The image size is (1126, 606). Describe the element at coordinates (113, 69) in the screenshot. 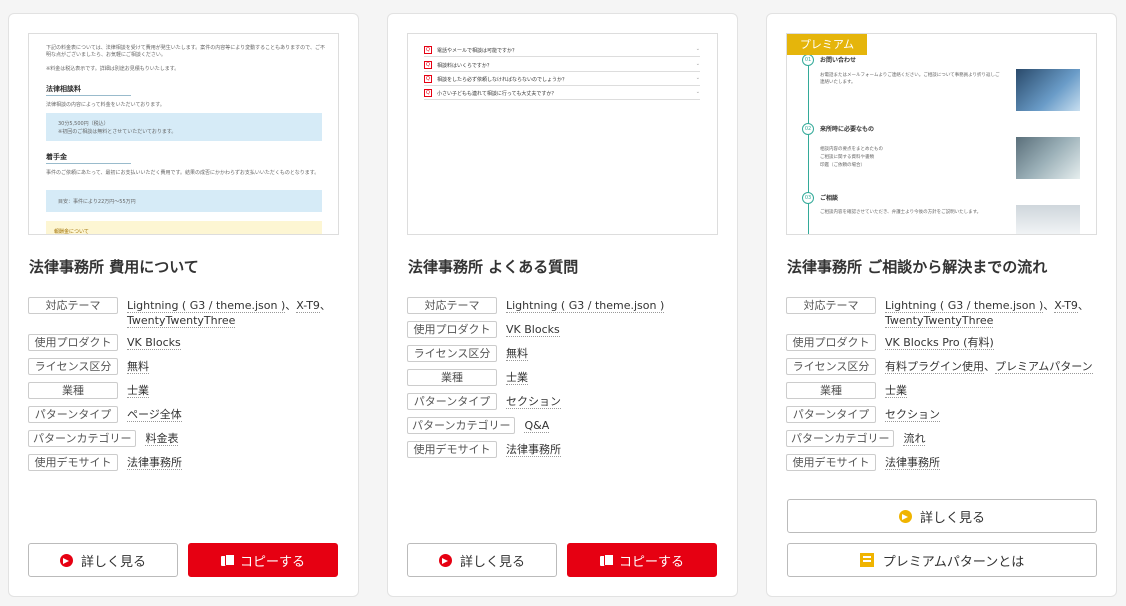

I see `thumb-text: ※料金は税込表示です。詳細は別途お見積もりいたします。` at that location.